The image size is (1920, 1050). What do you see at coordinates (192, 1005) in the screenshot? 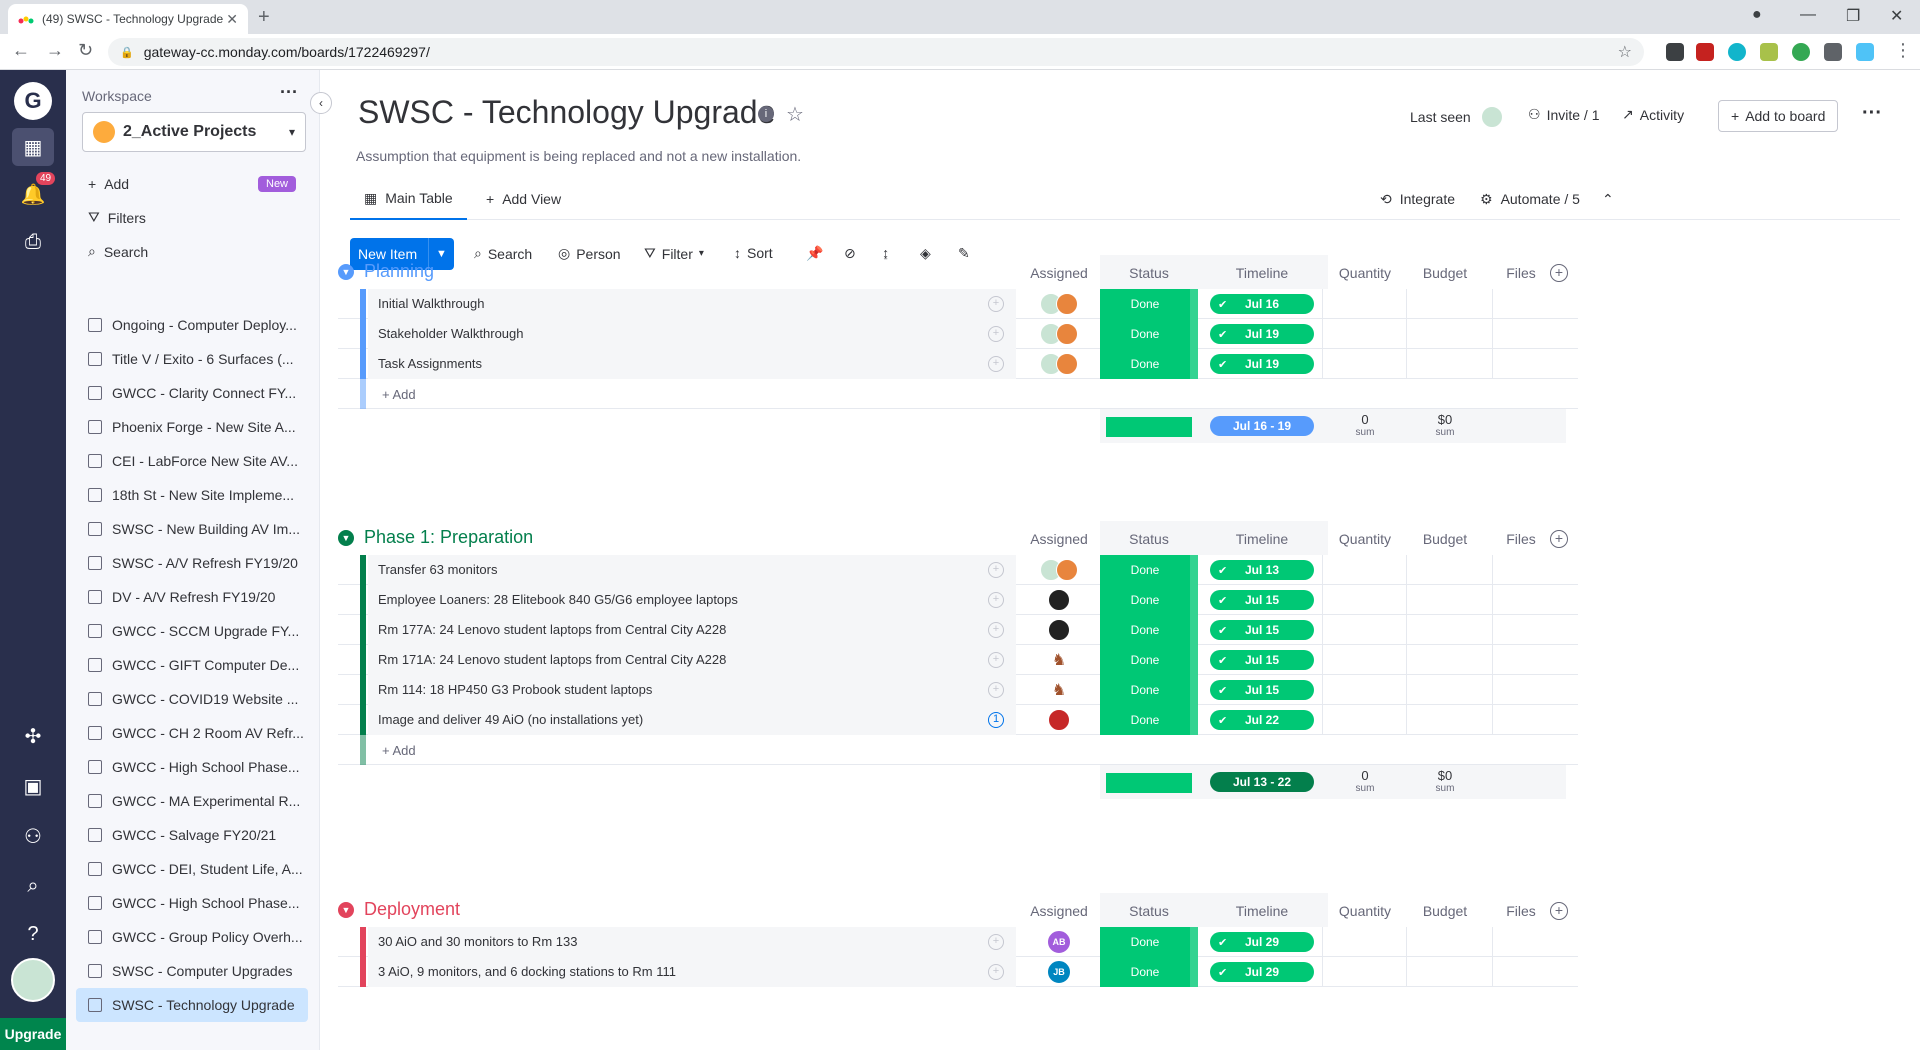
I see `sidebar-board-item: SWSC - Technology Upgrade` at bounding box center [192, 1005].